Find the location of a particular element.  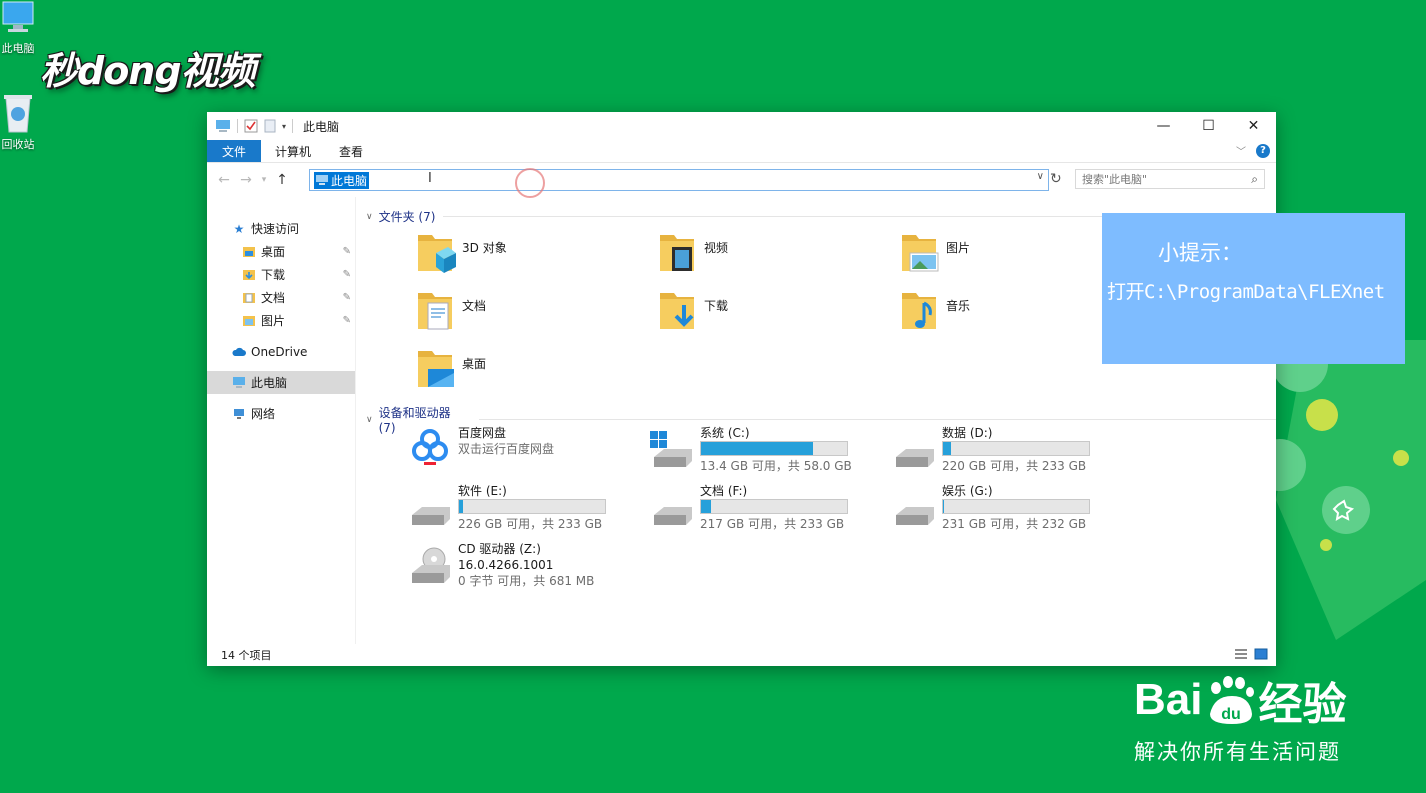

sidebar-item-quick-access: ★ 快速访问 is located at coordinates (281, 228).